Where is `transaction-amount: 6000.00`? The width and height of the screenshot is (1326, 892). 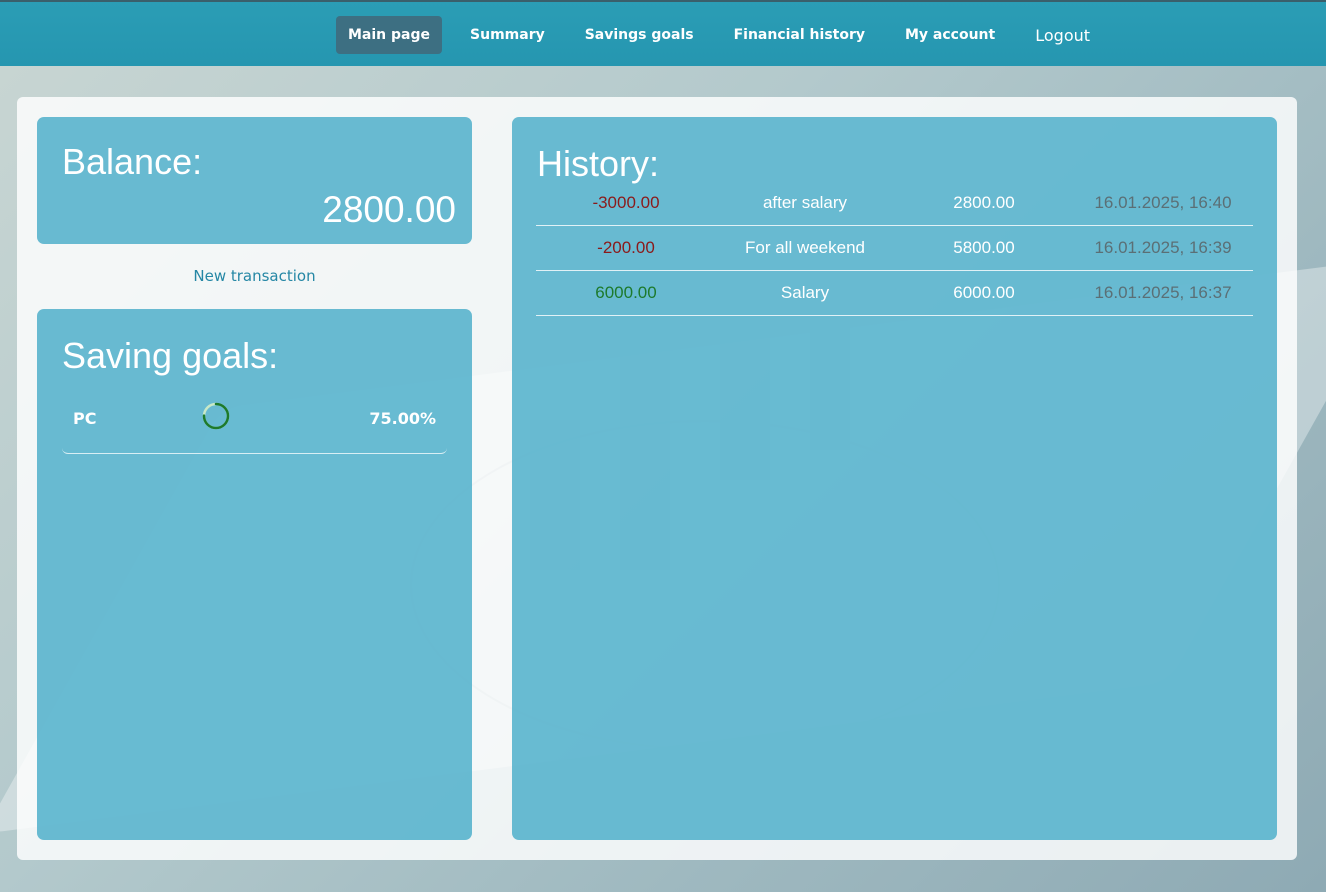
transaction-amount: 6000.00 is located at coordinates (626, 292).